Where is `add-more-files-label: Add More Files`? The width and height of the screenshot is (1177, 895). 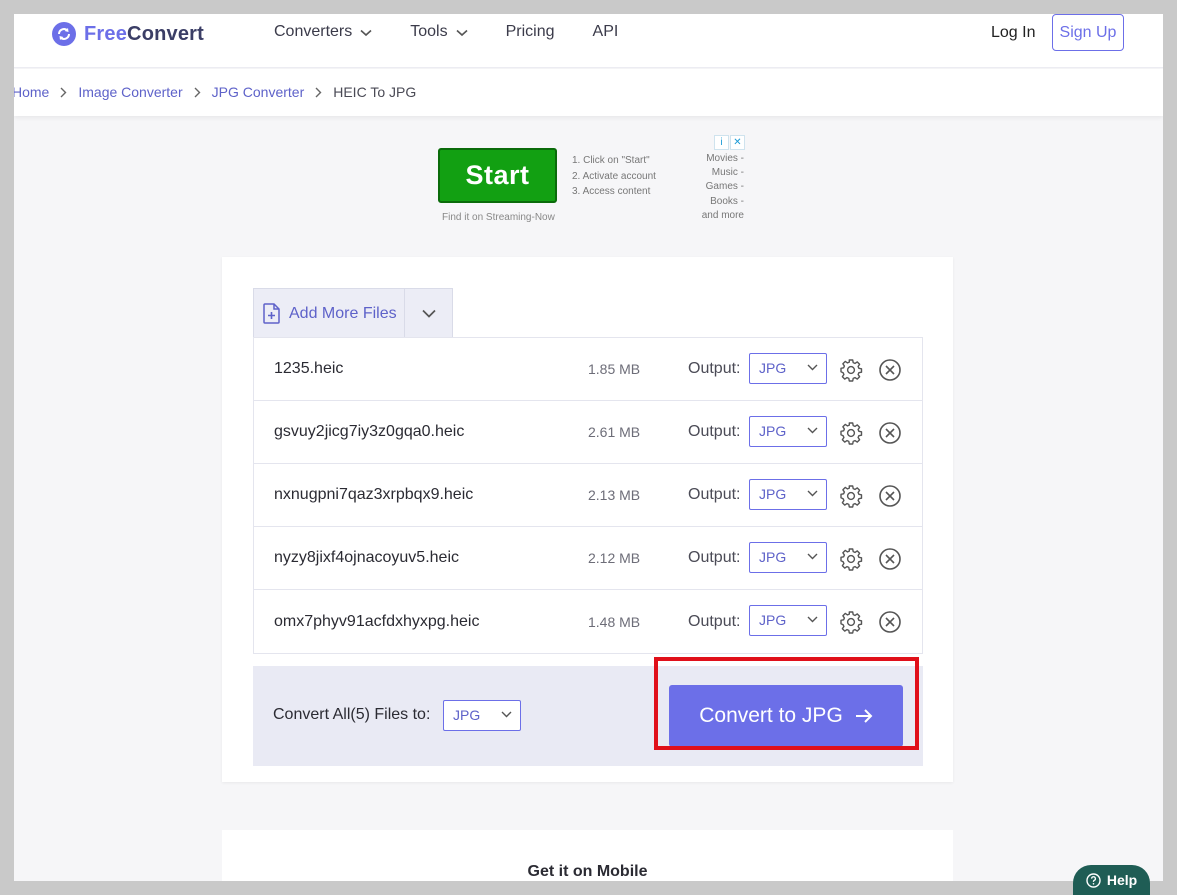 add-more-files-label: Add More Files is located at coordinates (343, 313).